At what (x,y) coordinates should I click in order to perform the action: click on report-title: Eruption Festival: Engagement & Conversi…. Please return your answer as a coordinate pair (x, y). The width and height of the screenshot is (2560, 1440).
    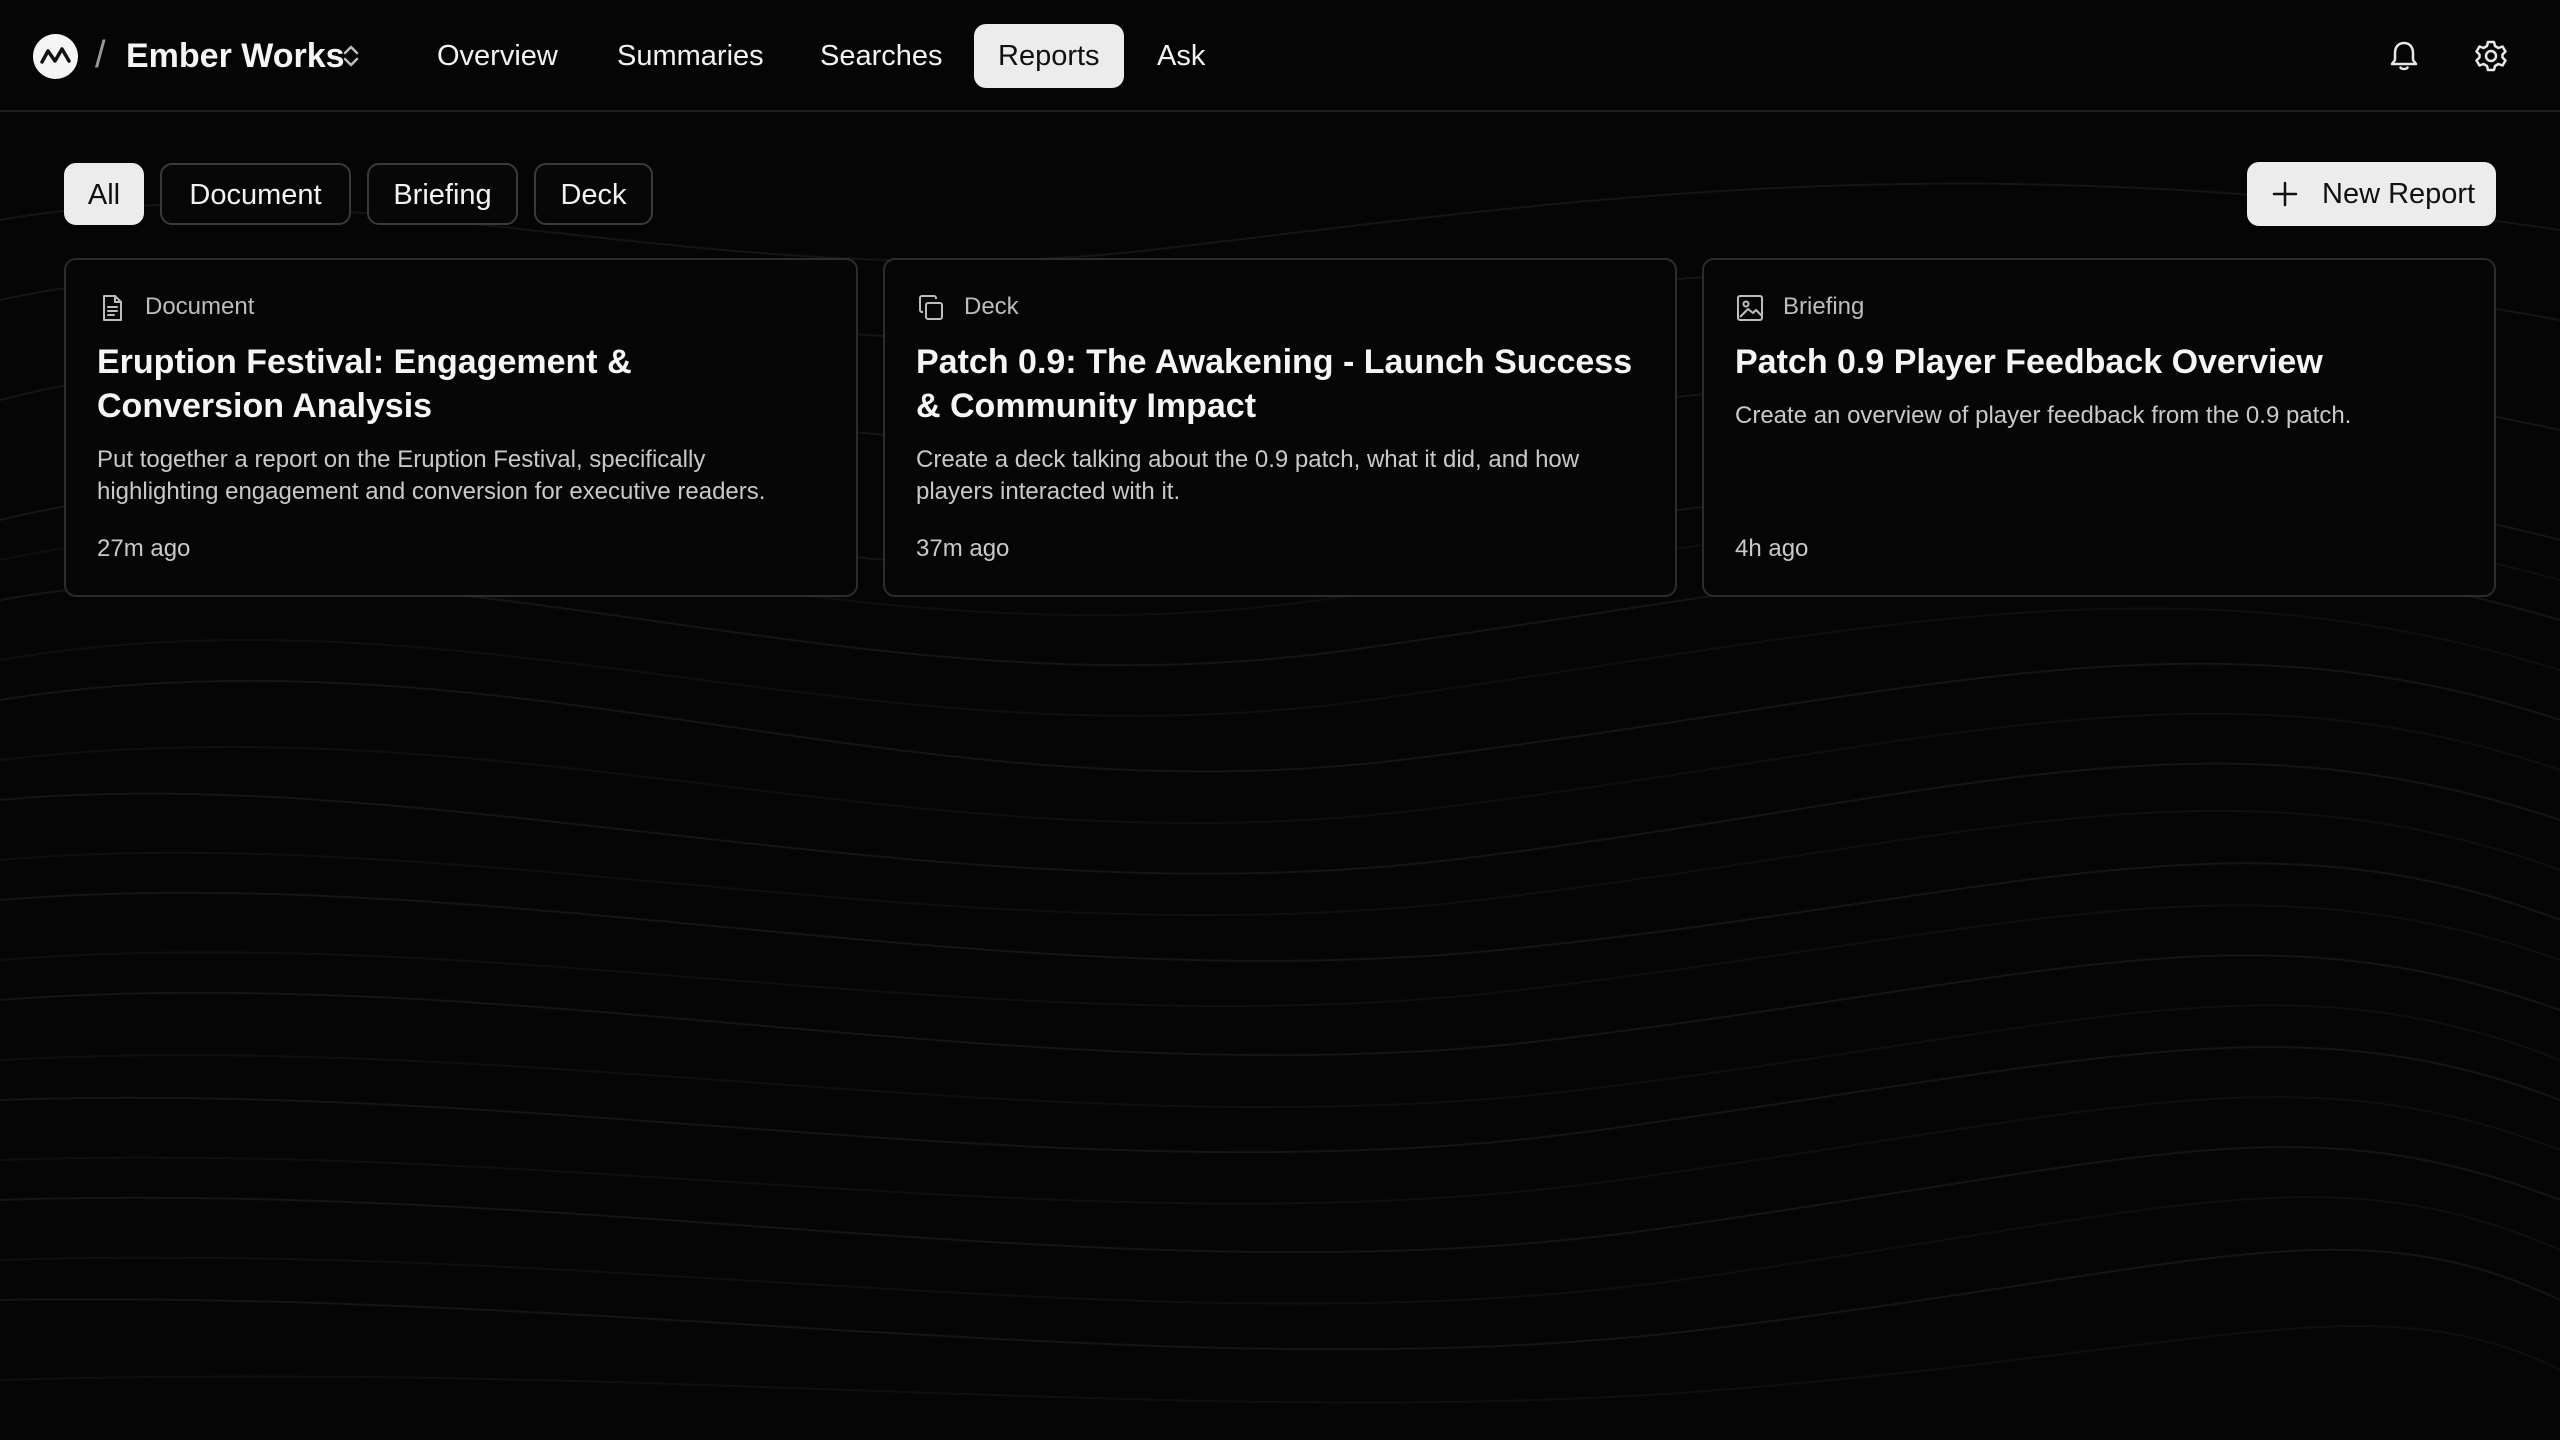
    Looking at the image, I should click on (457, 384).